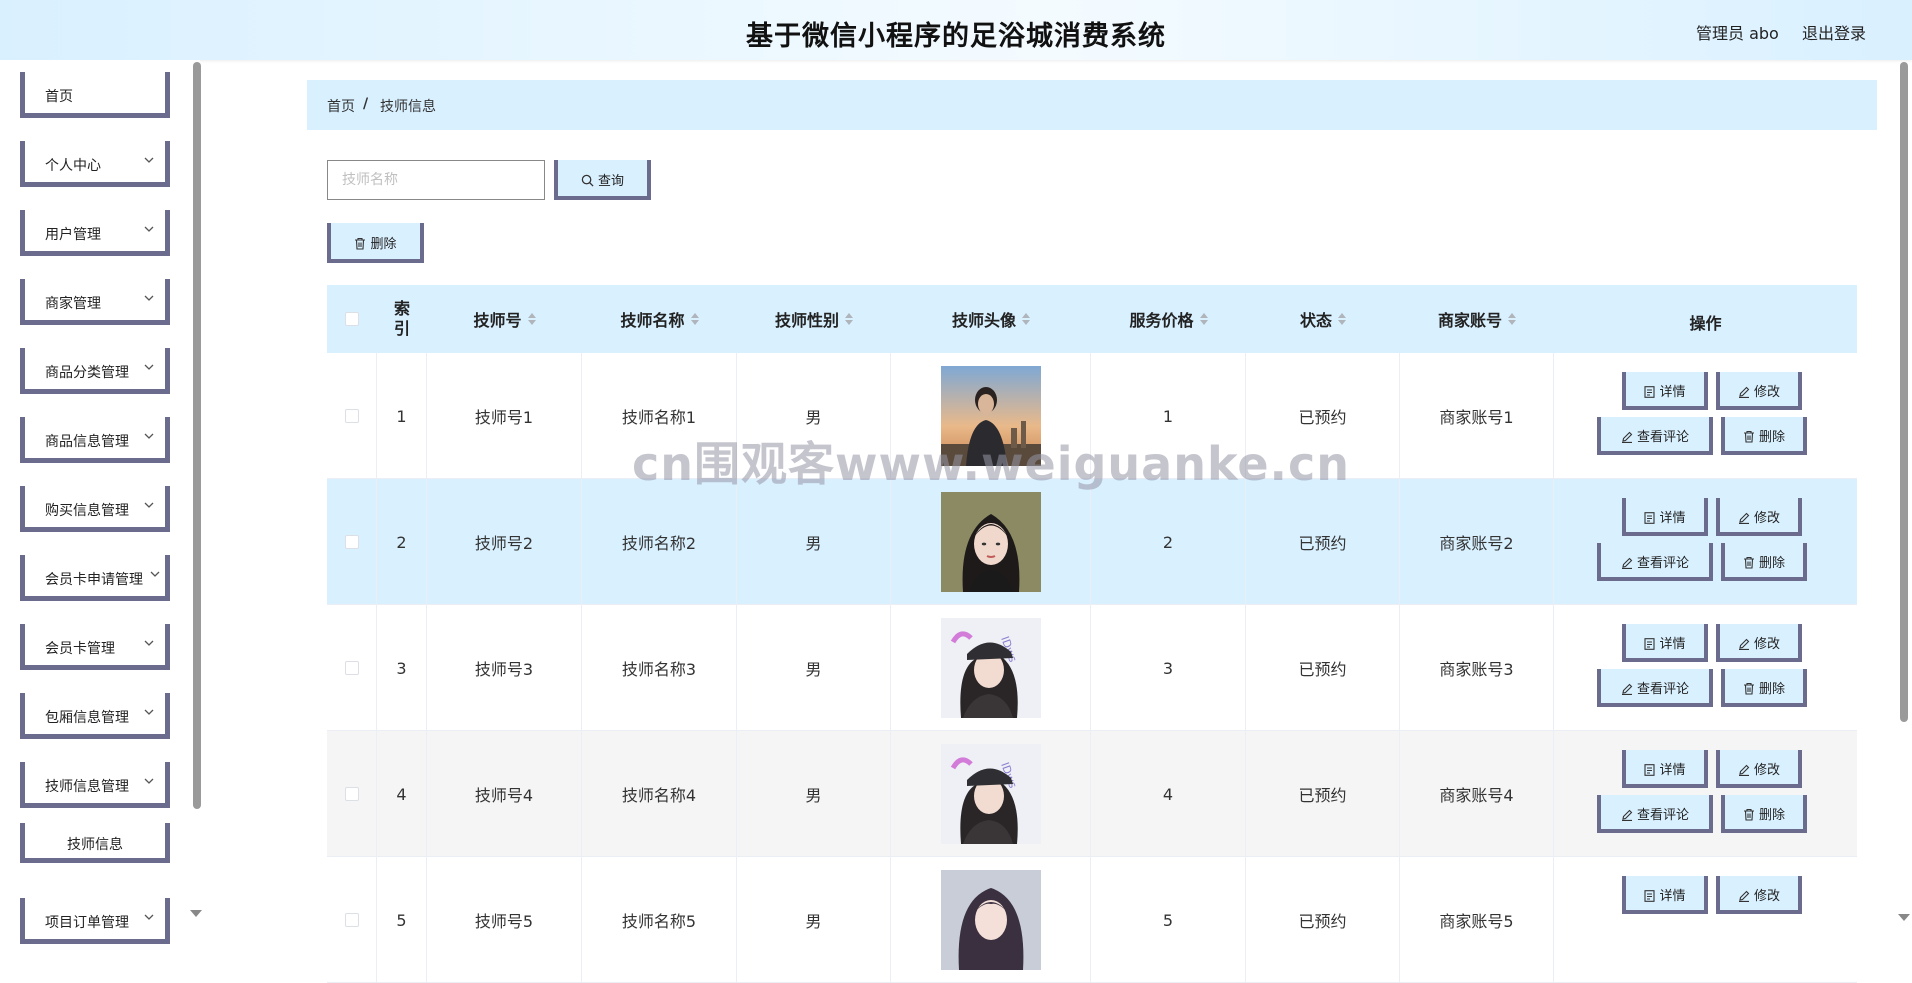 The width and height of the screenshot is (1912, 983). What do you see at coordinates (341, 106) in the screenshot?
I see `breadcrumb-home: 首页` at bounding box center [341, 106].